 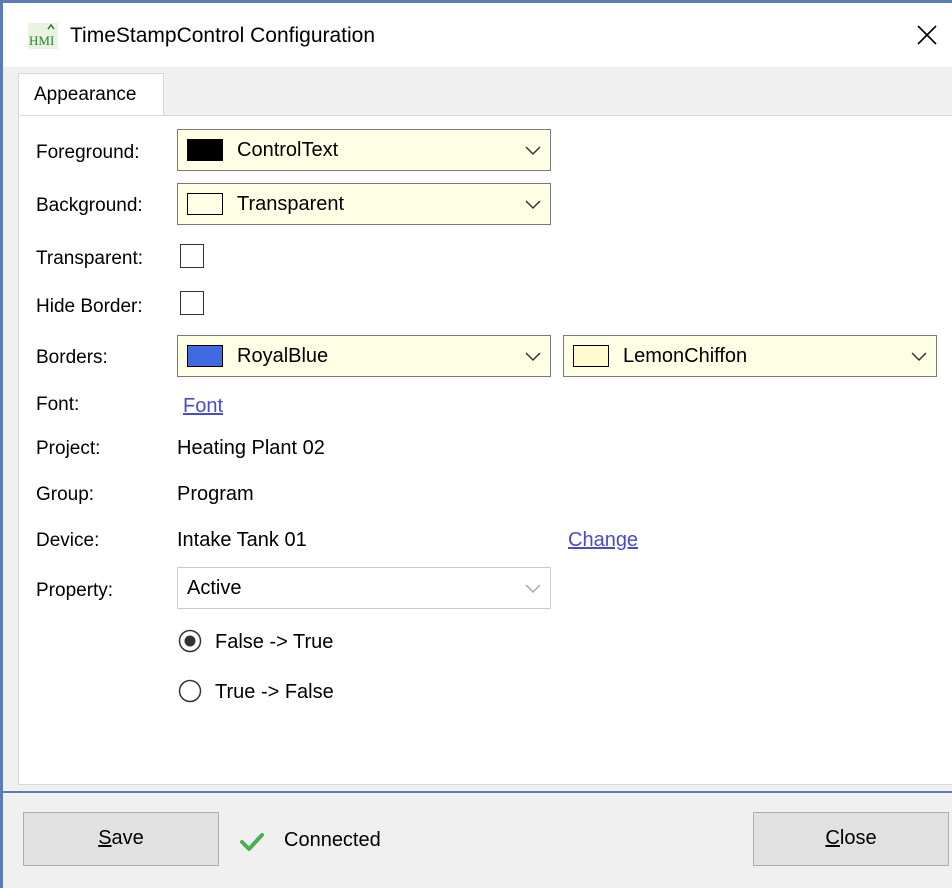 What do you see at coordinates (332, 840) in the screenshot?
I see `connection-status: Connected` at bounding box center [332, 840].